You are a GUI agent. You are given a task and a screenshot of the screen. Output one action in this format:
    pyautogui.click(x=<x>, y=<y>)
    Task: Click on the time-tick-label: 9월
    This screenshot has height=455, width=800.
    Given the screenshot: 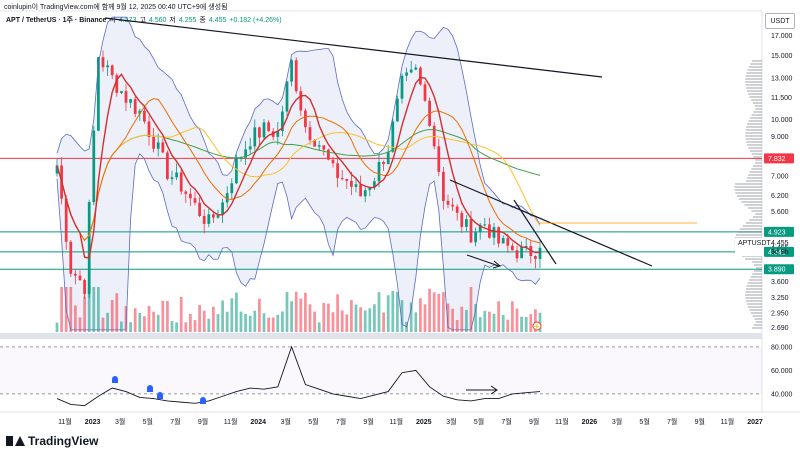 What is the action you would take?
    pyautogui.click(x=368, y=421)
    